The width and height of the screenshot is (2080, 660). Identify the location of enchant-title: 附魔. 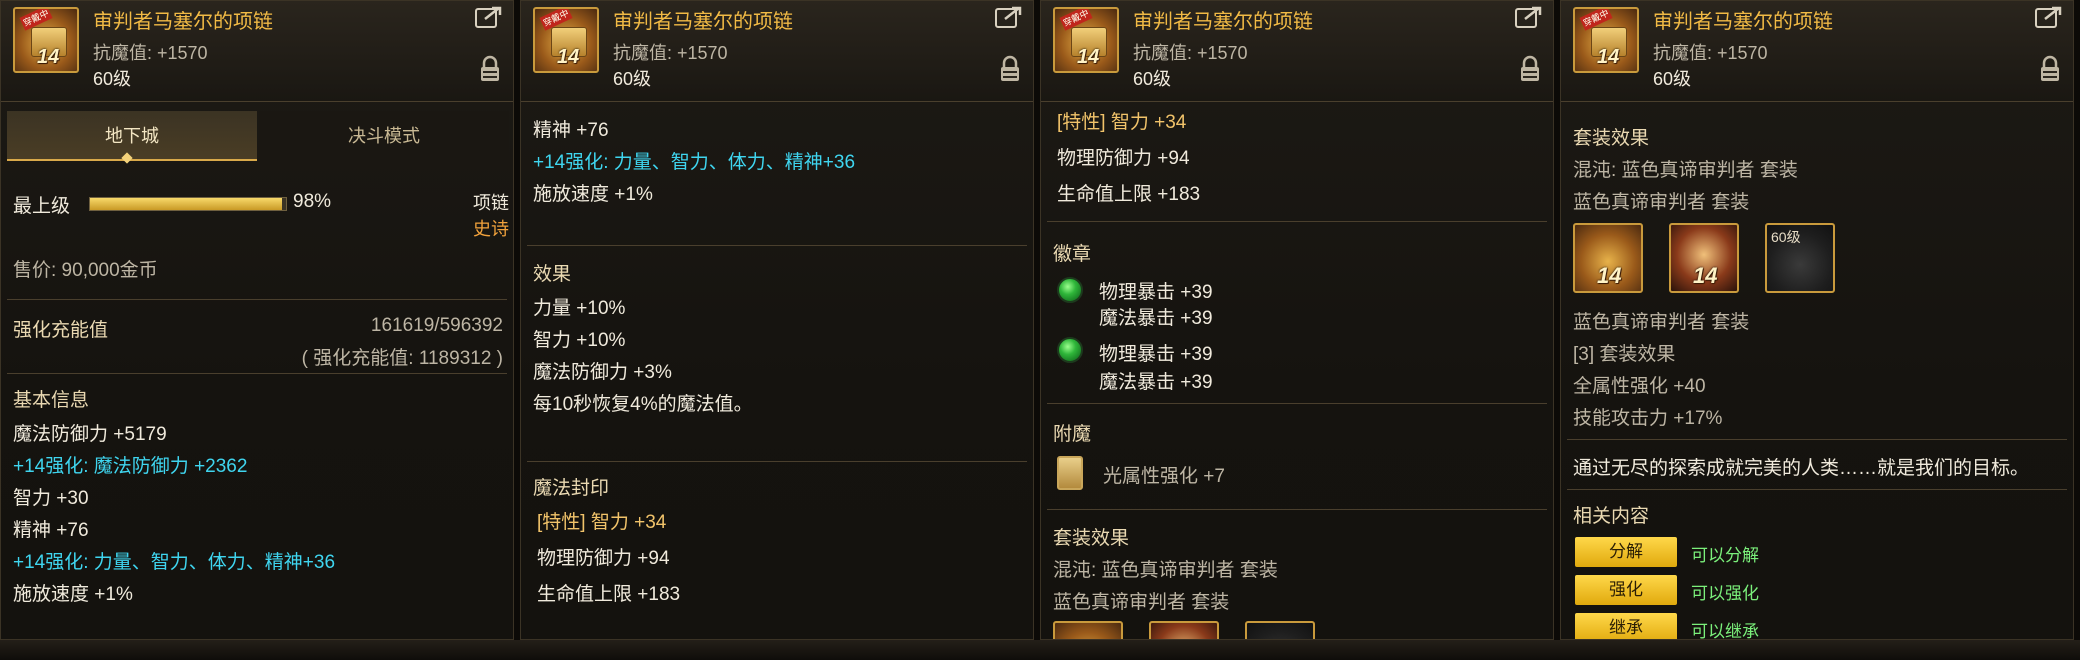
(1072, 434).